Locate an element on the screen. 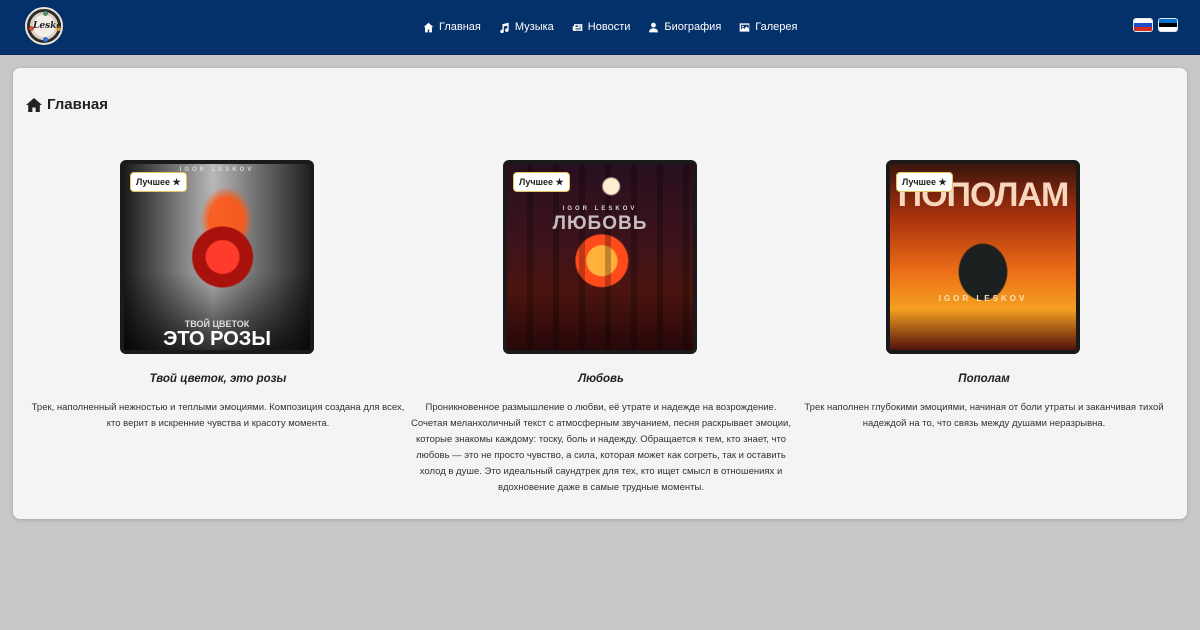 Image resolution: width=1200 pixels, height=630 pixels. site-logo: Leskov is located at coordinates (44, 26).